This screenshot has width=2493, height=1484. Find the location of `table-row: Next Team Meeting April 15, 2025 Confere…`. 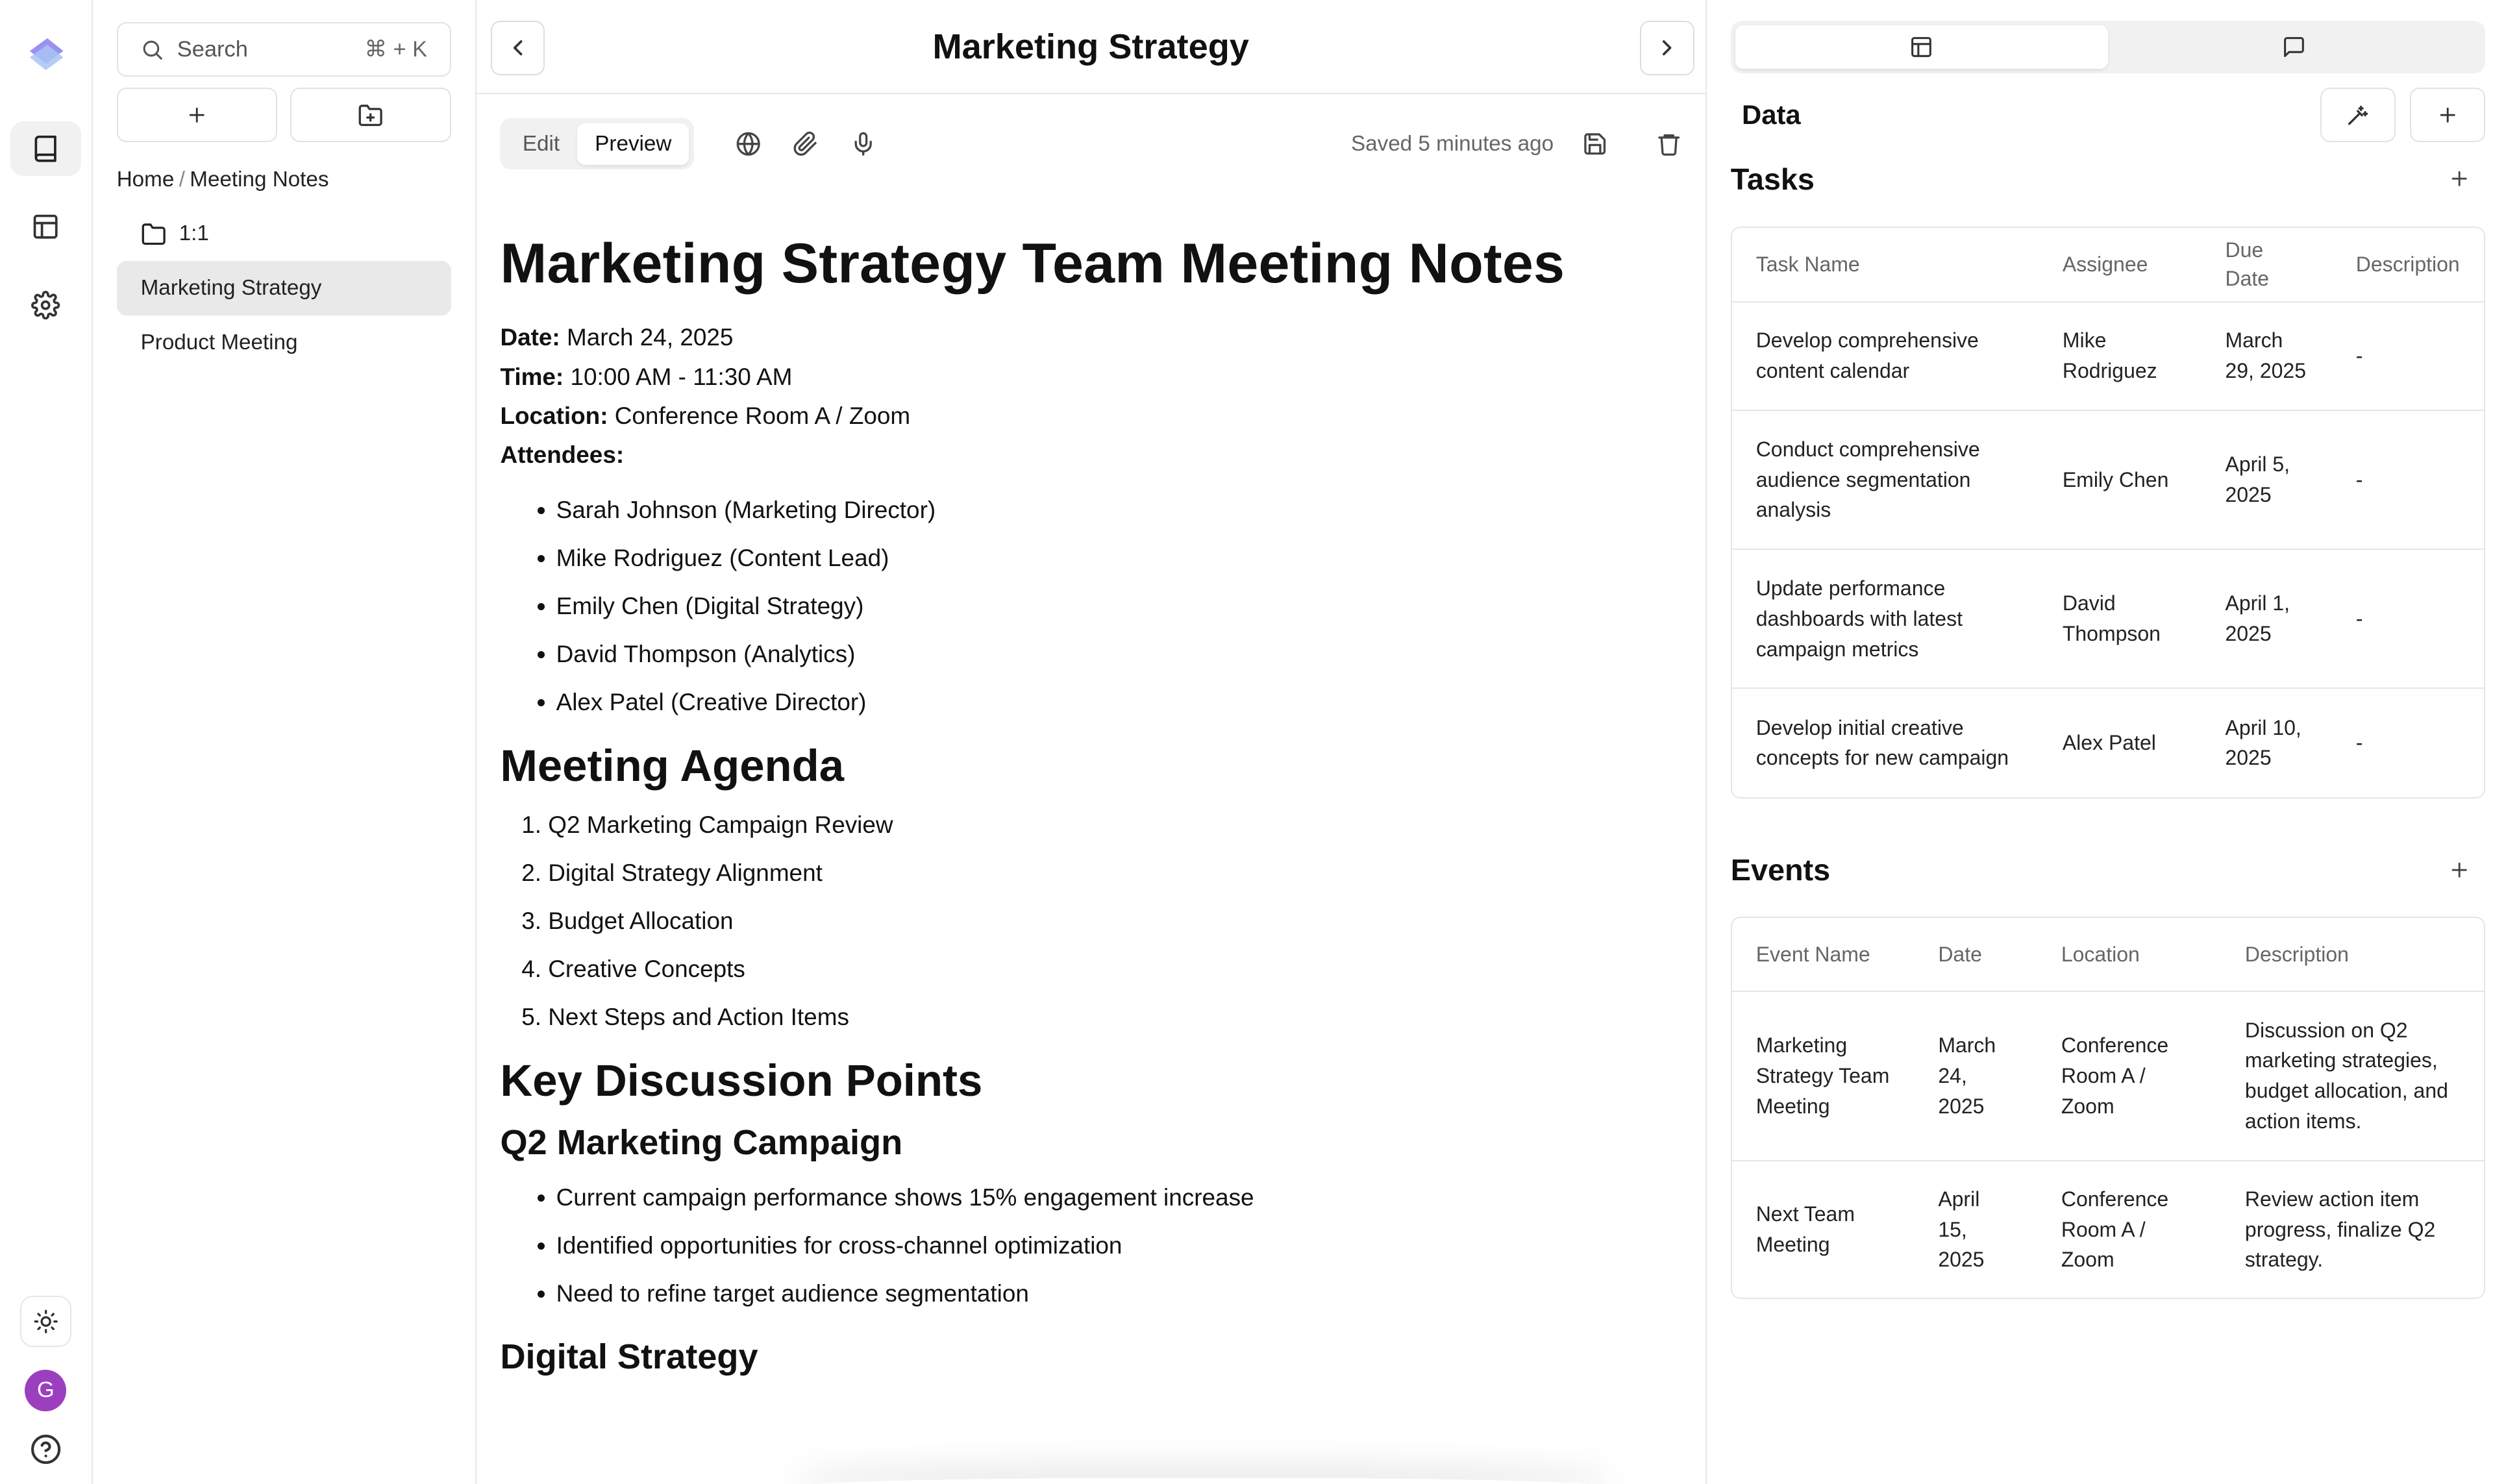

table-row: Next Team Meeting April 15, 2025 Confere… is located at coordinates (2108, 1229).